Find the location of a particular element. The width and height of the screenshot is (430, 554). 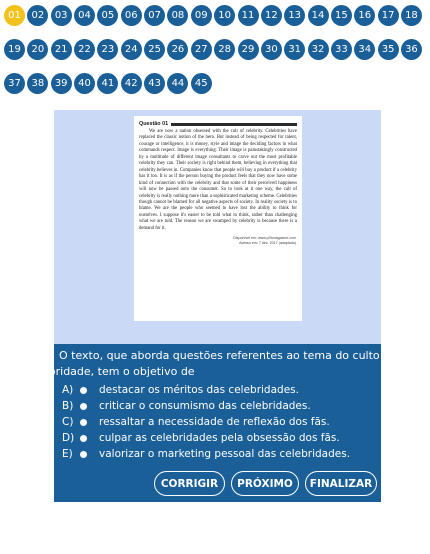

question-number-button-15: 15 is located at coordinates (341, 15).